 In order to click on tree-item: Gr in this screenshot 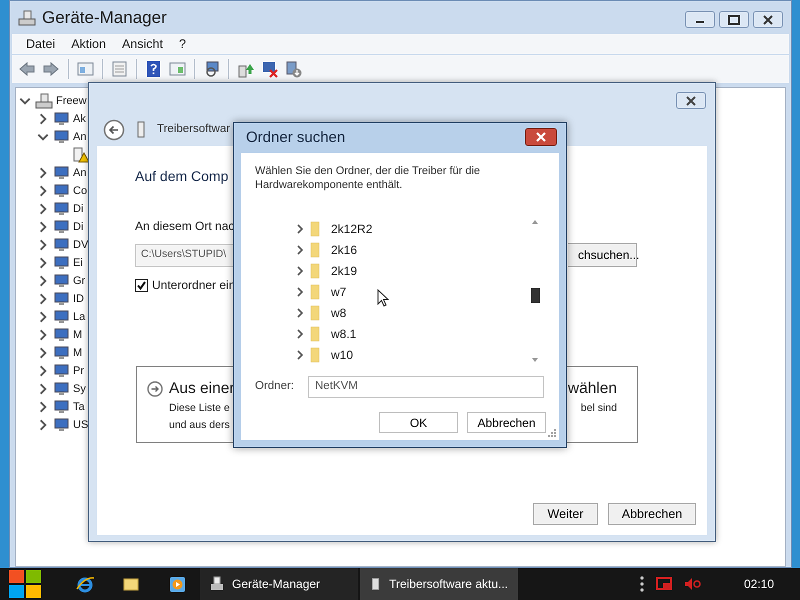, I will do `click(79, 281)`.